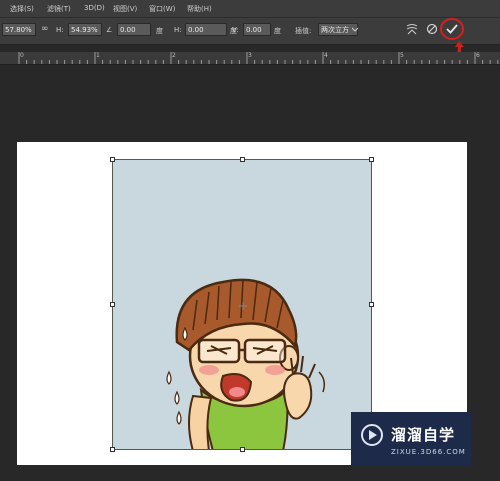 The width and height of the screenshot is (500, 481). I want to click on ruler-label-2: 2, so click(174, 55).